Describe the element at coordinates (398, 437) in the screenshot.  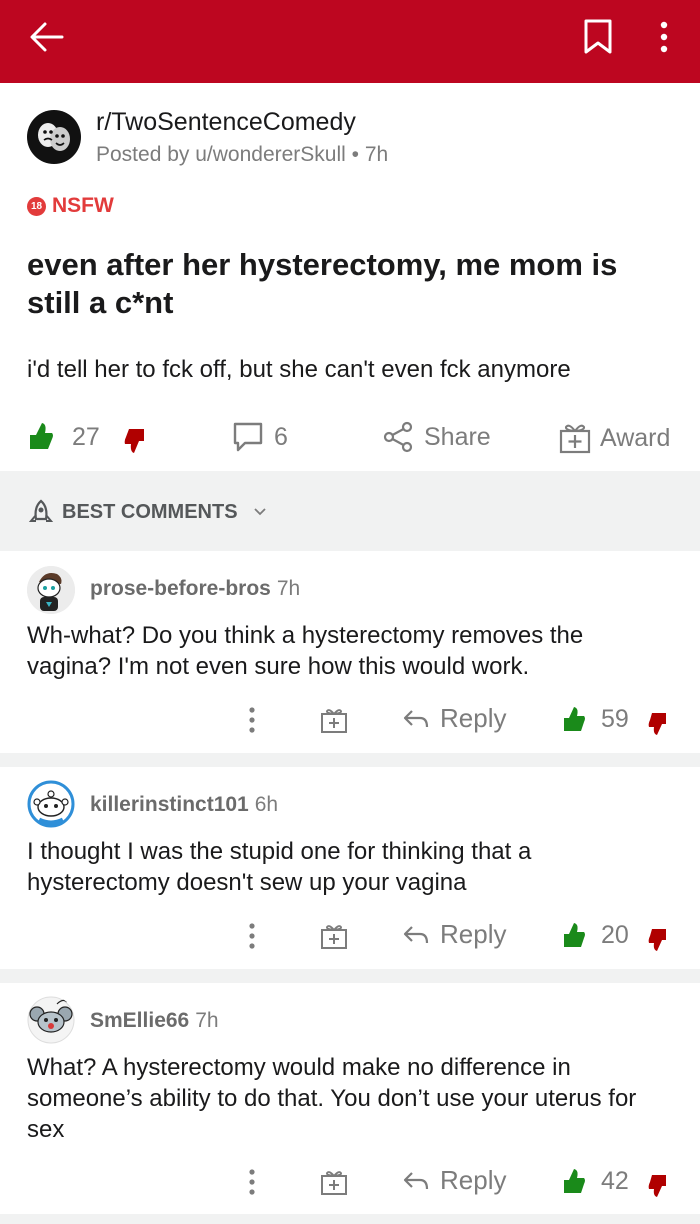
I see `share-icon` at that location.